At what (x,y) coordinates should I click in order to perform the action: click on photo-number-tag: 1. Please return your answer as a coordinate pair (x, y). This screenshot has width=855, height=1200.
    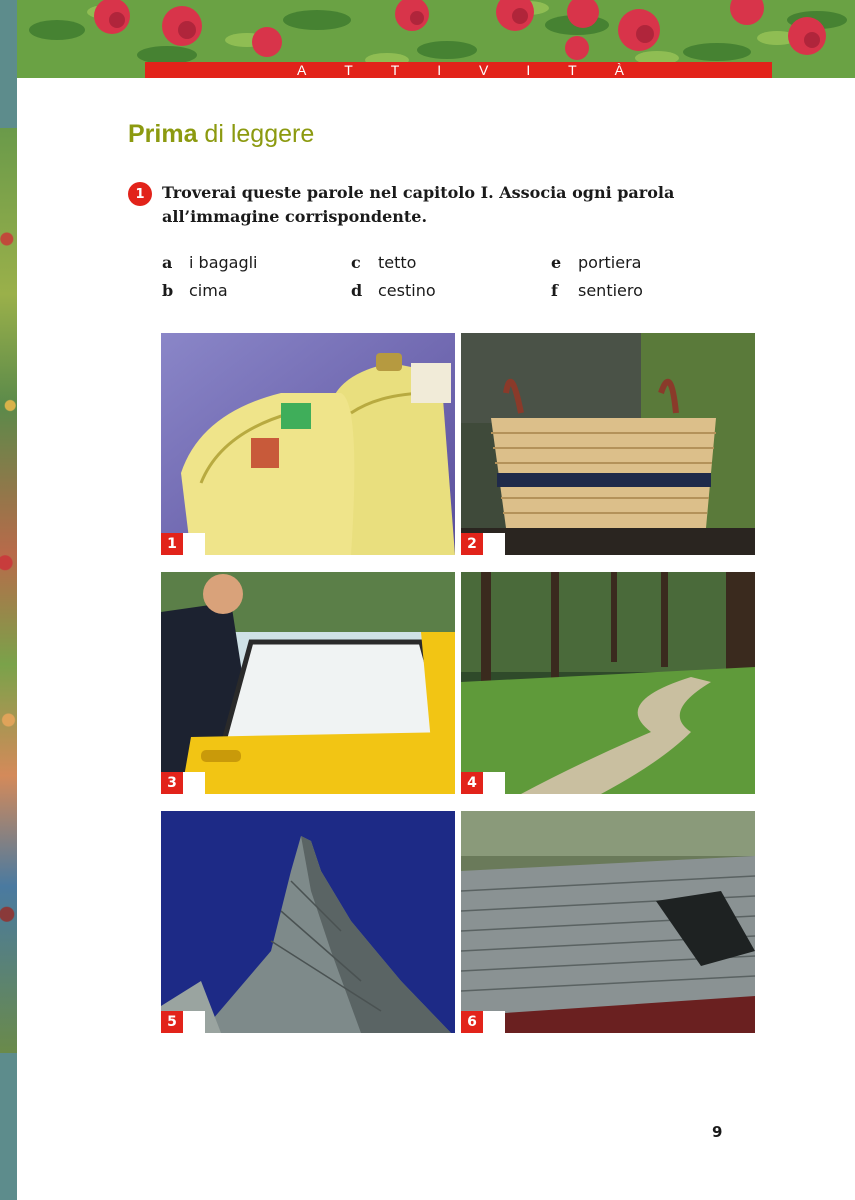
    Looking at the image, I should click on (183, 544).